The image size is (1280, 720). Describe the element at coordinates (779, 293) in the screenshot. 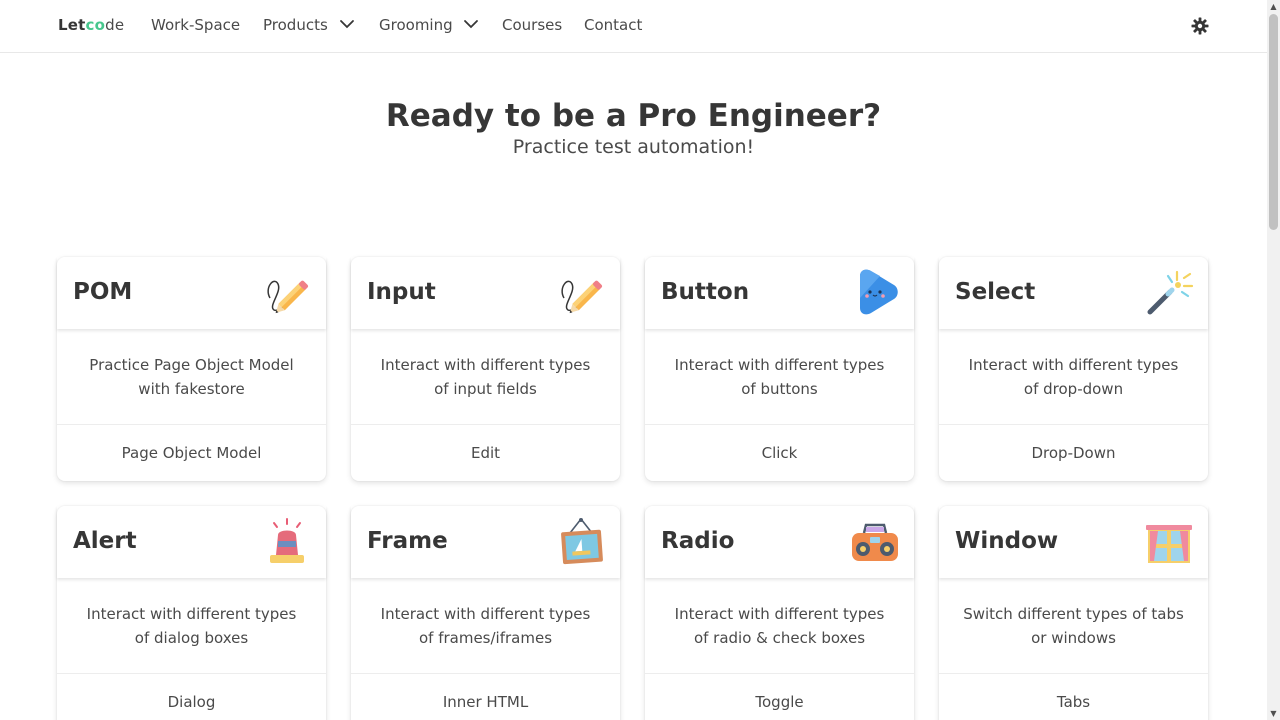

I see `card-header: Button` at that location.